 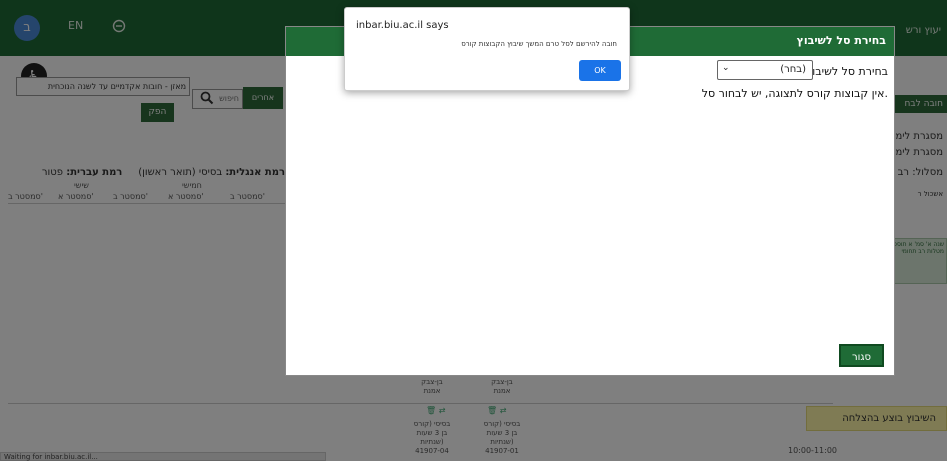 What do you see at coordinates (794, 93) in the screenshot?
I see `empty-state-message: אין קבוצות קורס לתצוגה, יש לבחור סל.` at bounding box center [794, 93].